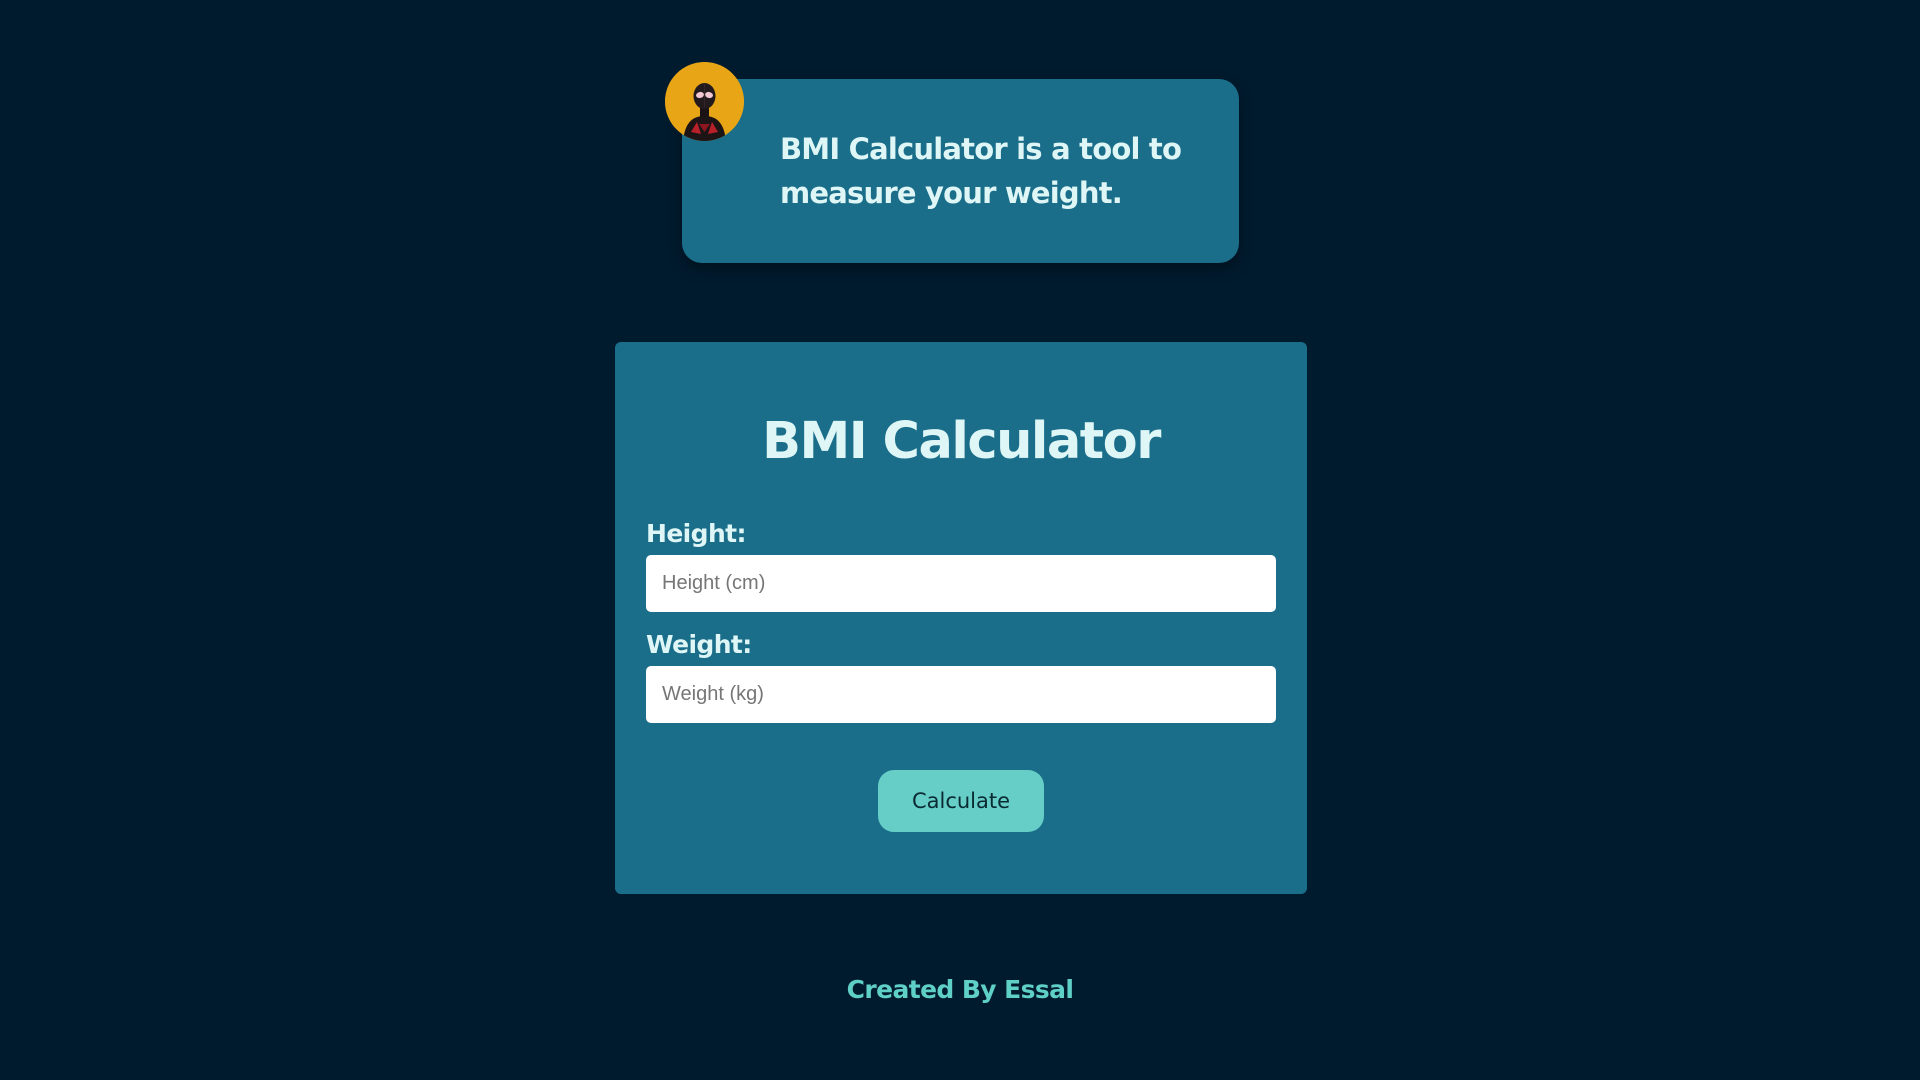 Image resolution: width=1920 pixels, height=1080 pixels. What do you see at coordinates (699, 644) in the screenshot?
I see `weight-label: Weight:` at bounding box center [699, 644].